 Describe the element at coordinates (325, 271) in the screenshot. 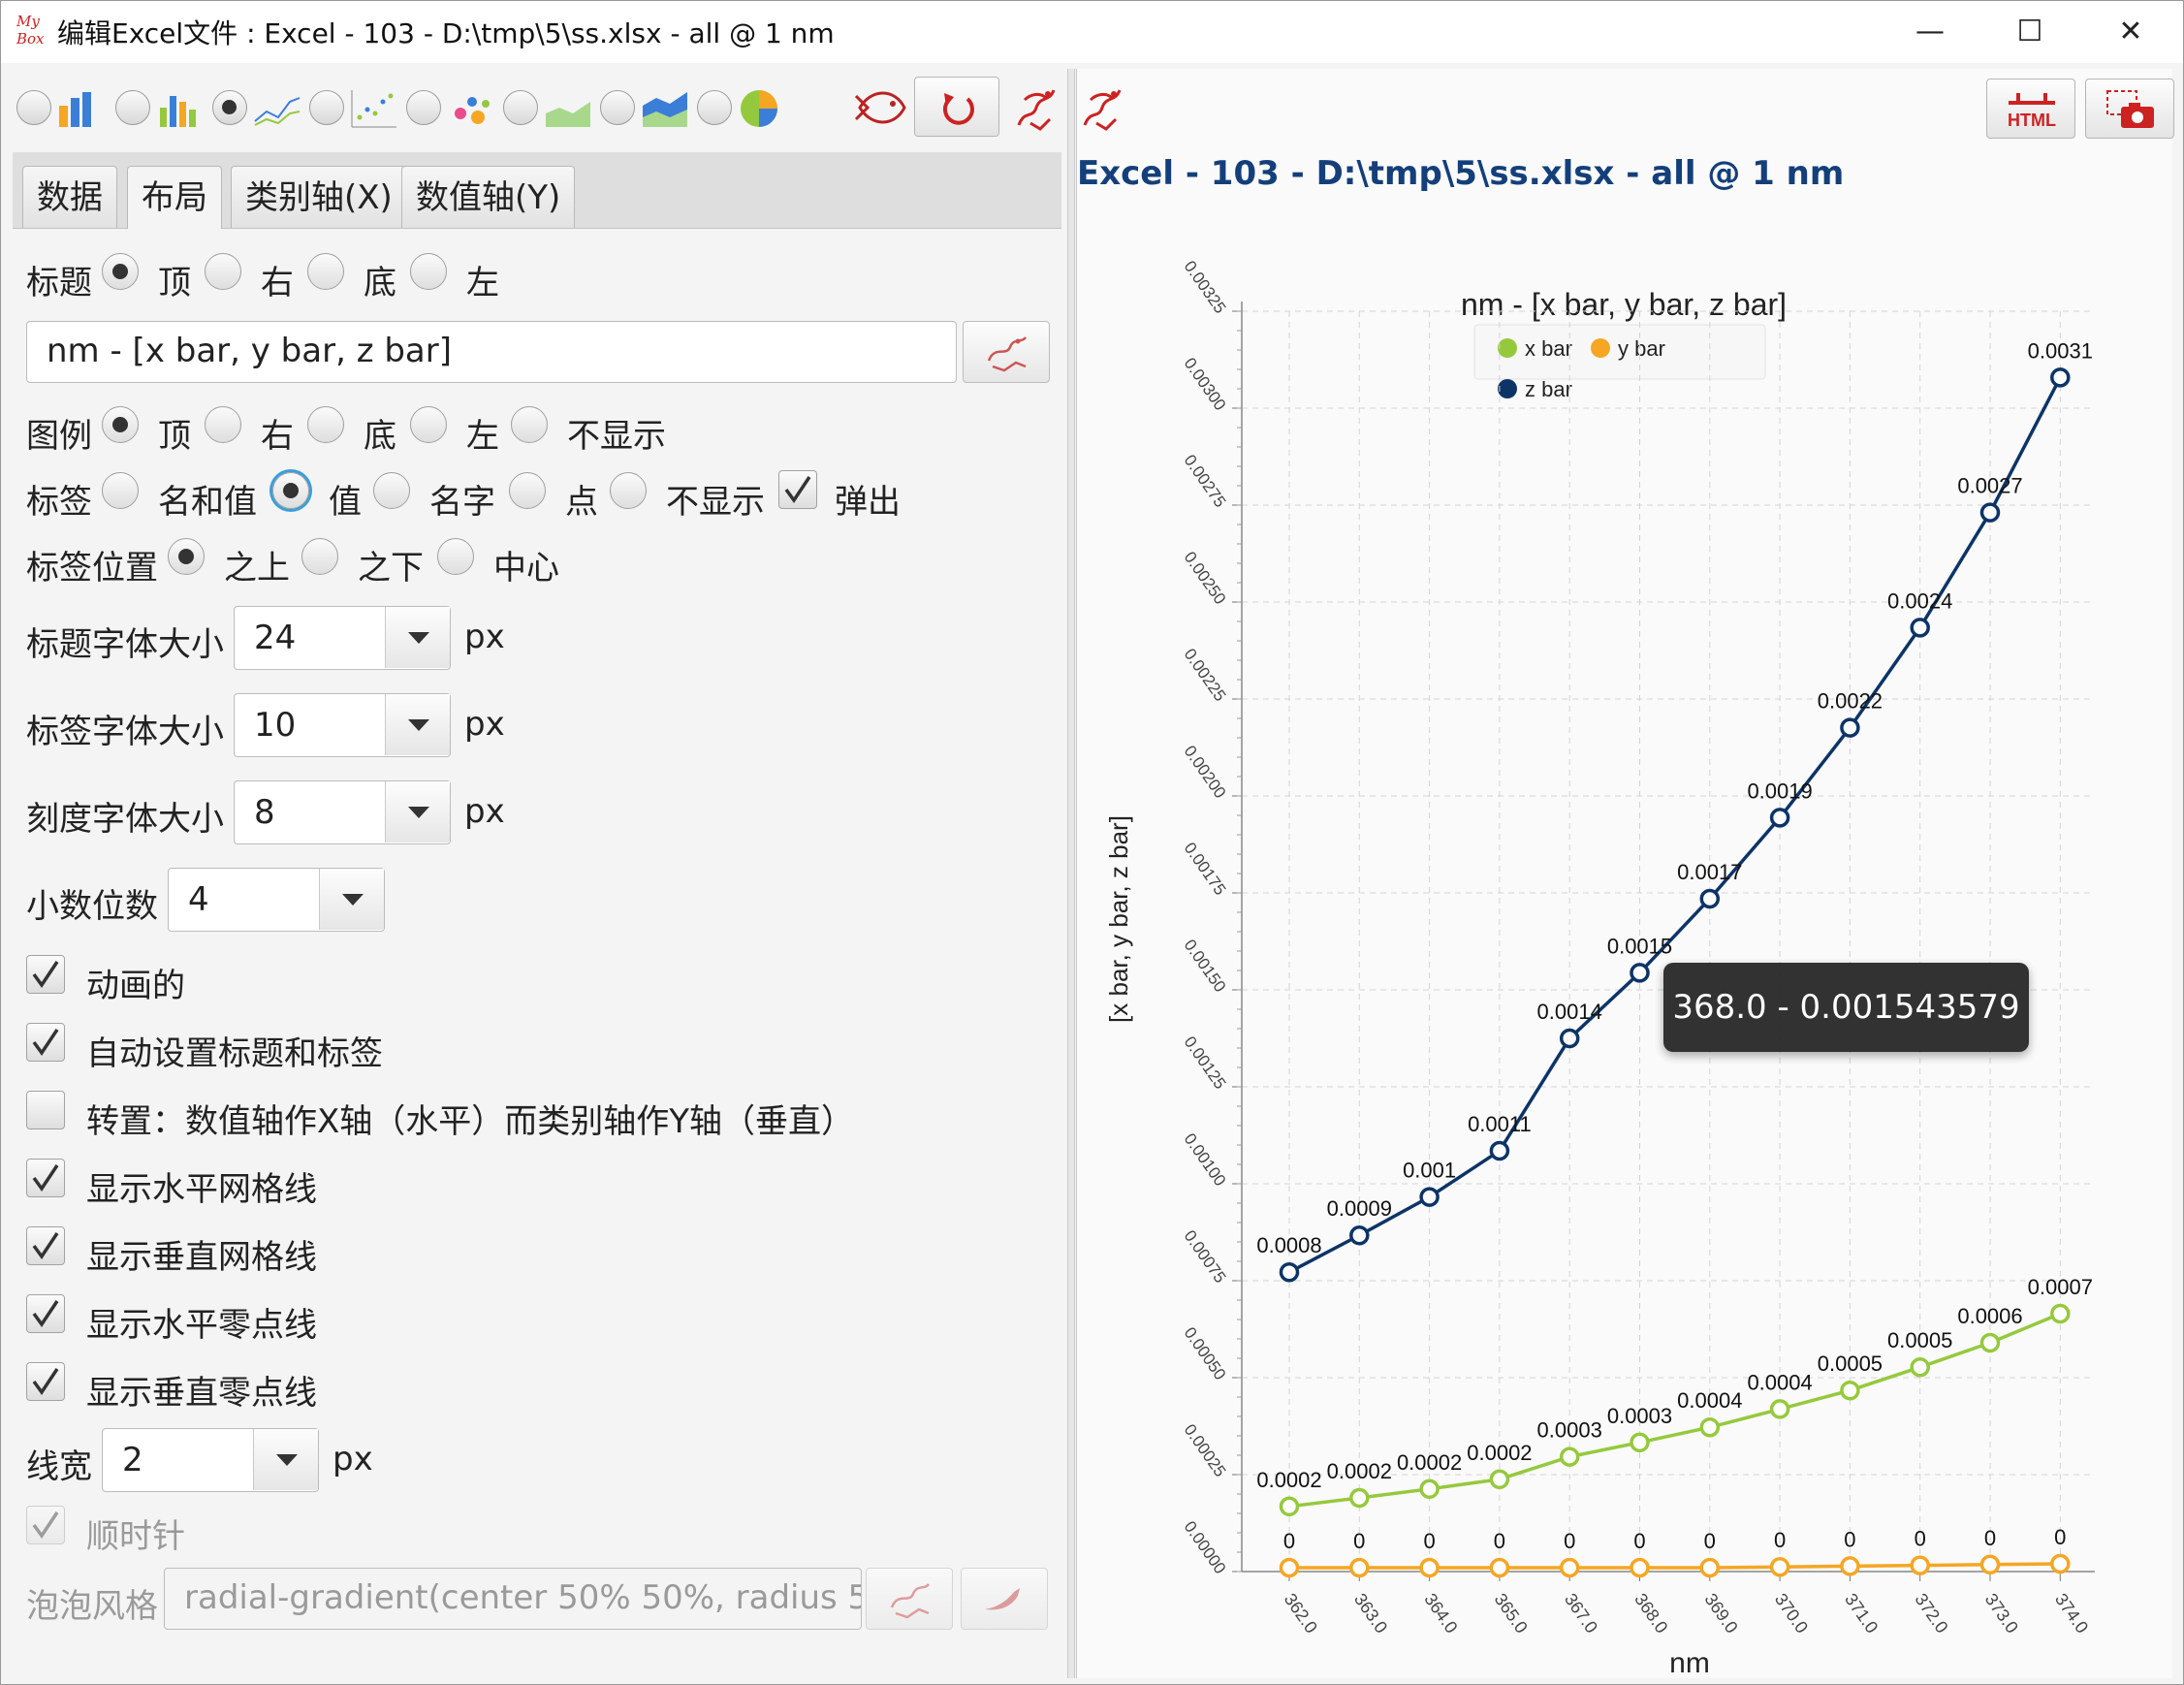

I see `title-bottom-radio` at that location.